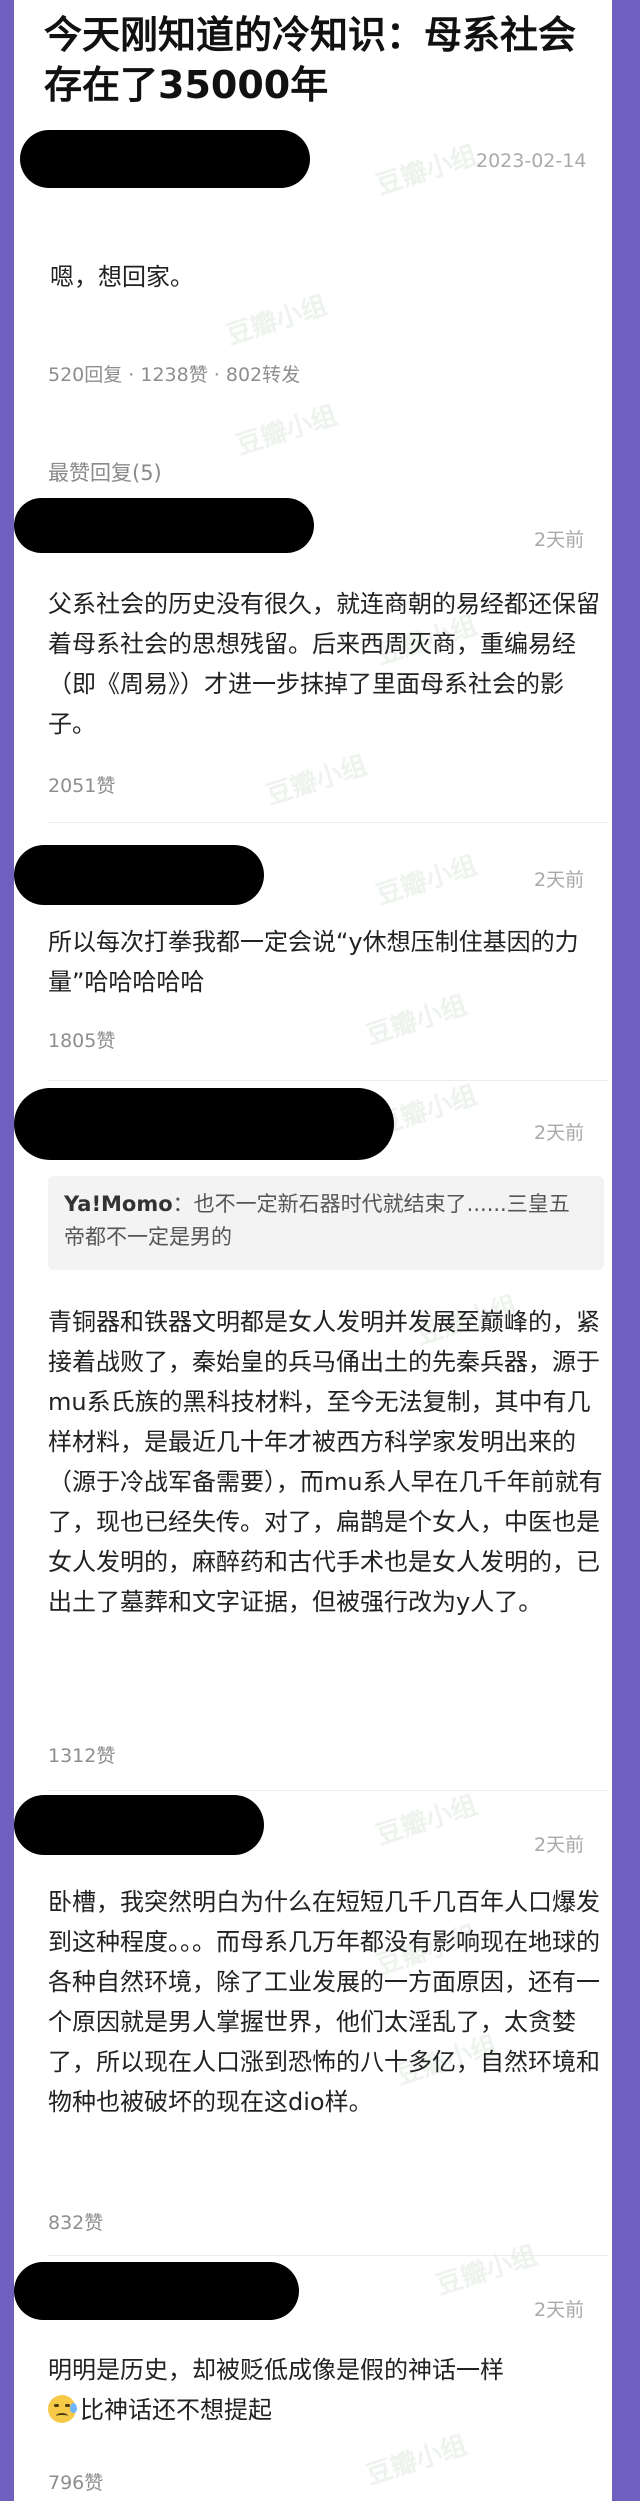  I want to click on post-date: 2023-02-14, so click(531, 161).